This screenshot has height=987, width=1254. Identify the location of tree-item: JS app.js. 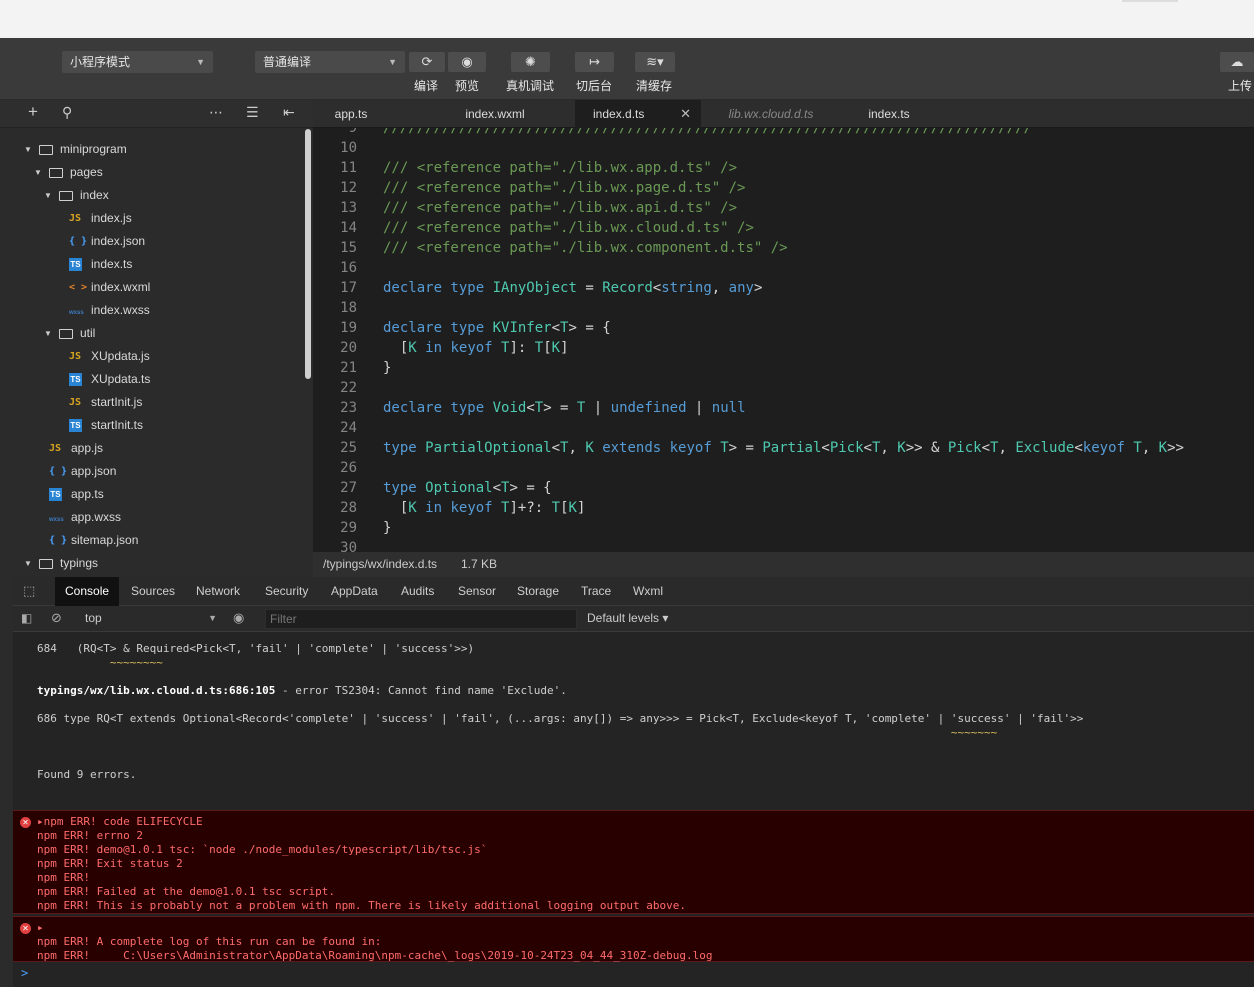
(151, 448).